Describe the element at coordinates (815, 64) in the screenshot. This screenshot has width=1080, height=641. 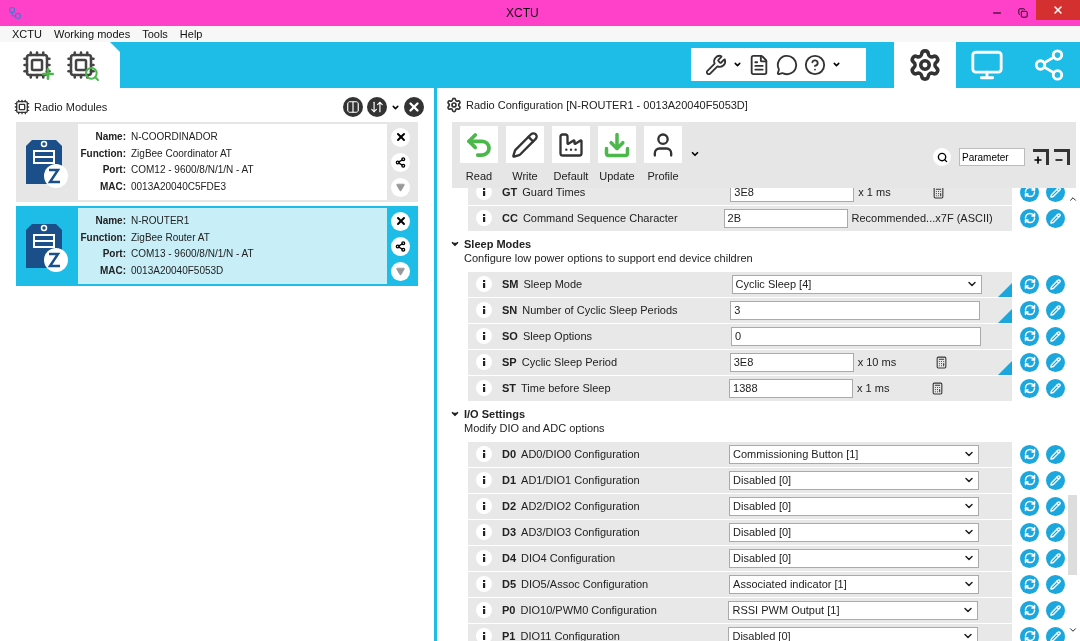
I see `help-icon` at that location.